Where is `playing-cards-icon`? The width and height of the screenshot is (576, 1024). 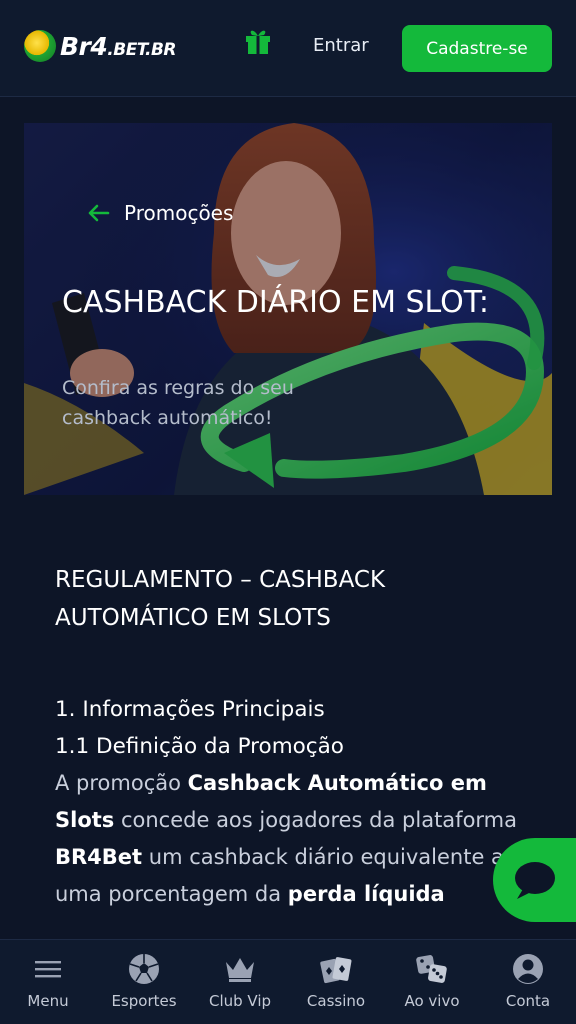 playing-cards-icon is located at coordinates (336, 970).